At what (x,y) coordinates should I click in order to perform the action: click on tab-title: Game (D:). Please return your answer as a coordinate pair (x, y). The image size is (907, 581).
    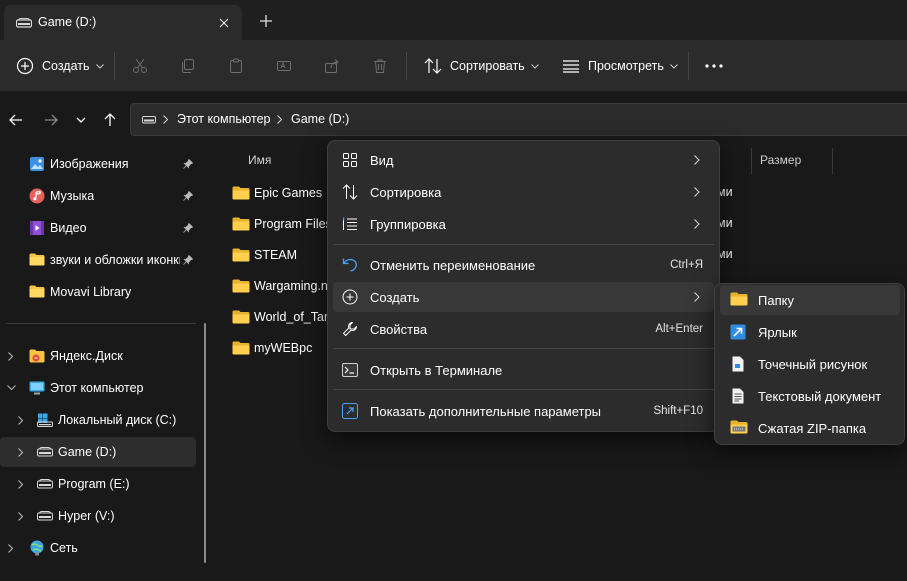
    Looking at the image, I should click on (67, 22).